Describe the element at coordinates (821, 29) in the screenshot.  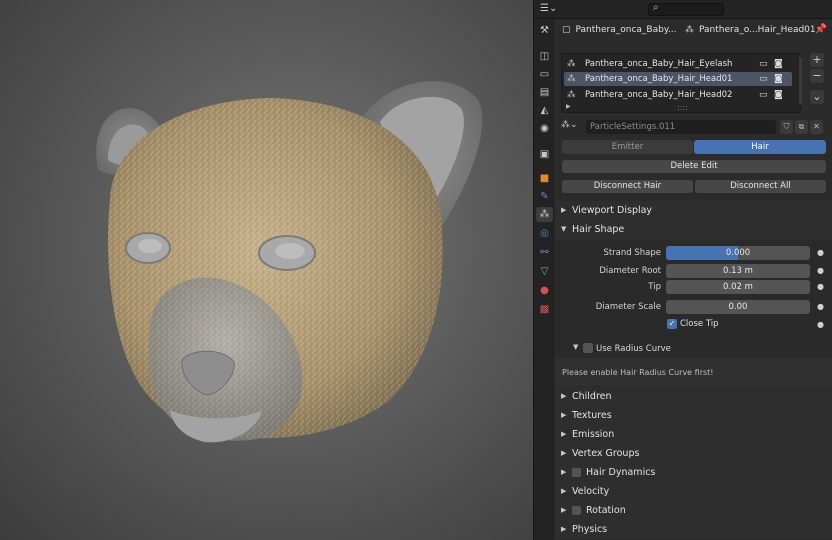
I see `pin-icon: 📌` at that location.